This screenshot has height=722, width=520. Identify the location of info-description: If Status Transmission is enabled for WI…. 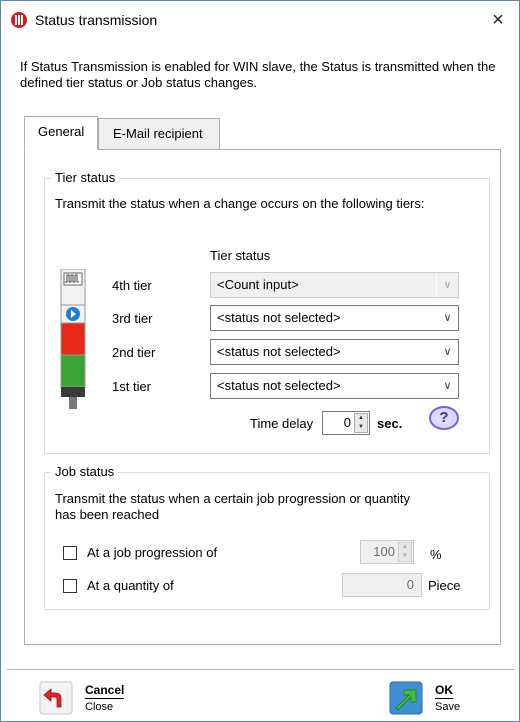
(258, 74).